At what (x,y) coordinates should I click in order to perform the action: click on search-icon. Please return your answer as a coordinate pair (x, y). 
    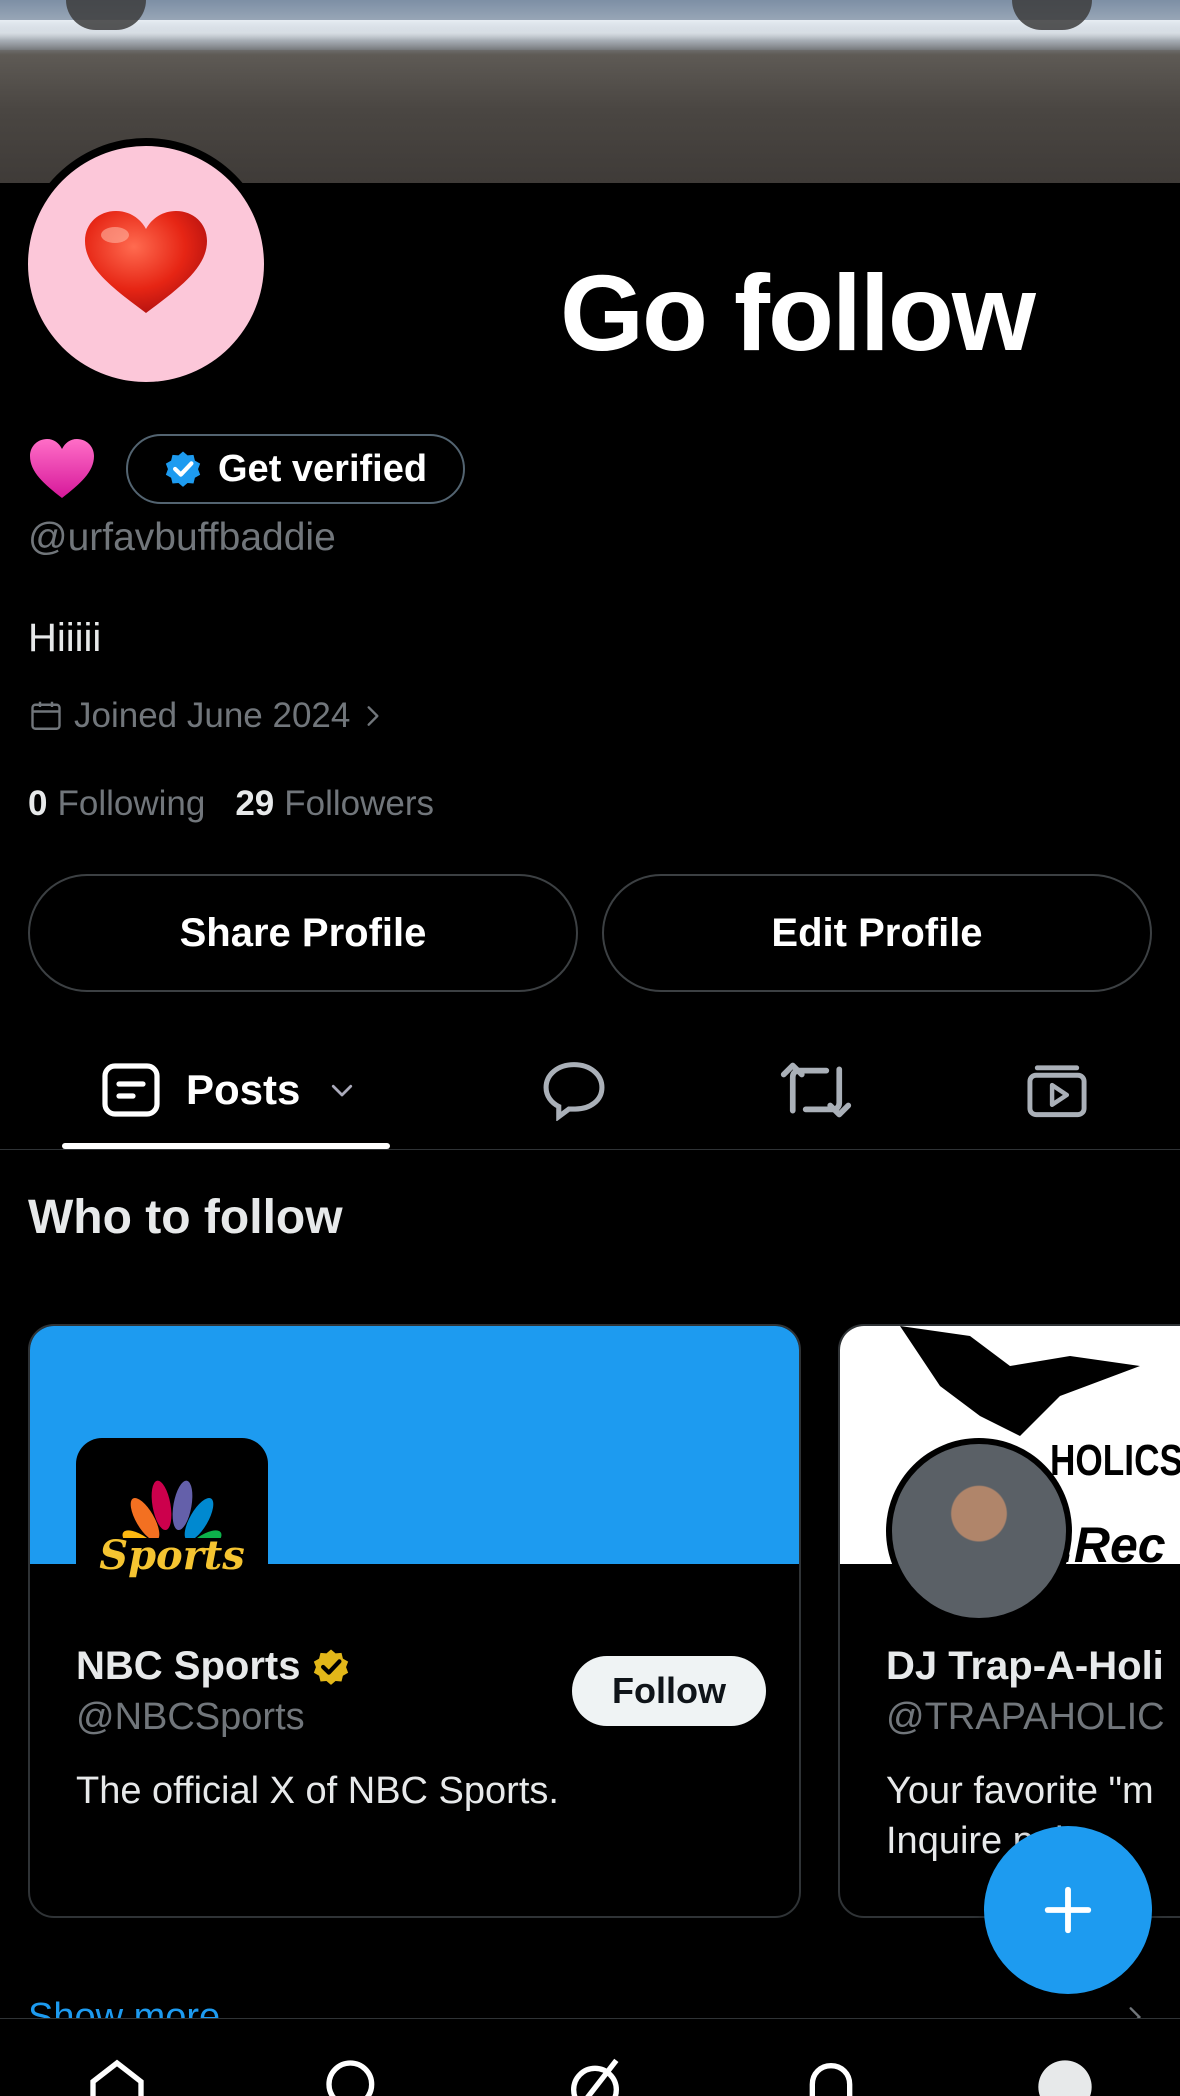
    Looking at the image, I should click on (350, 2078).